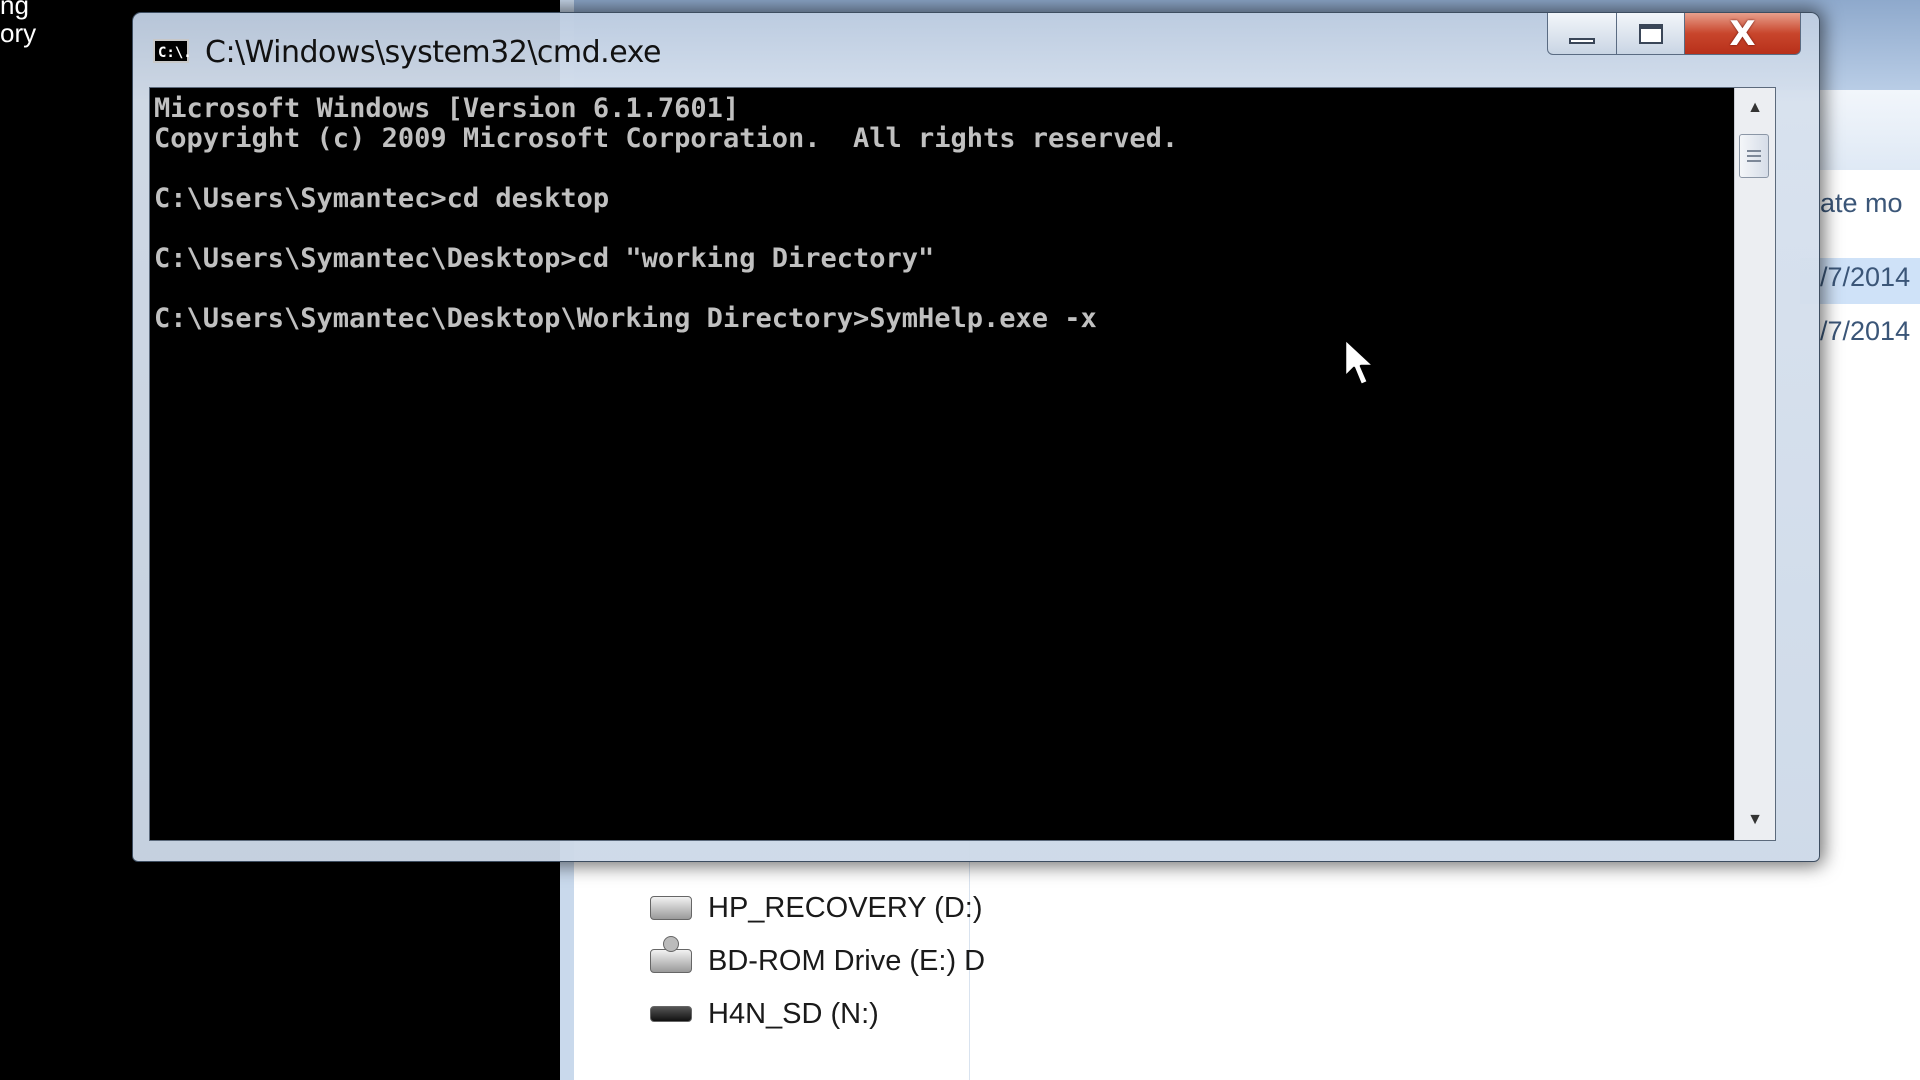 The width and height of the screenshot is (1920, 1080). Describe the element at coordinates (14, 10) in the screenshot. I see `desktop-icon-label-1: ng` at that location.